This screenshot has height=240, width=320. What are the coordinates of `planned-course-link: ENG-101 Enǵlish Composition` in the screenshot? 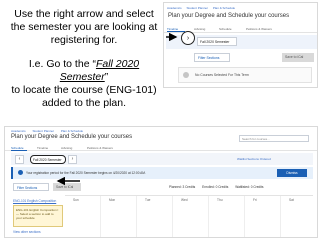 It's located at (34, 201).